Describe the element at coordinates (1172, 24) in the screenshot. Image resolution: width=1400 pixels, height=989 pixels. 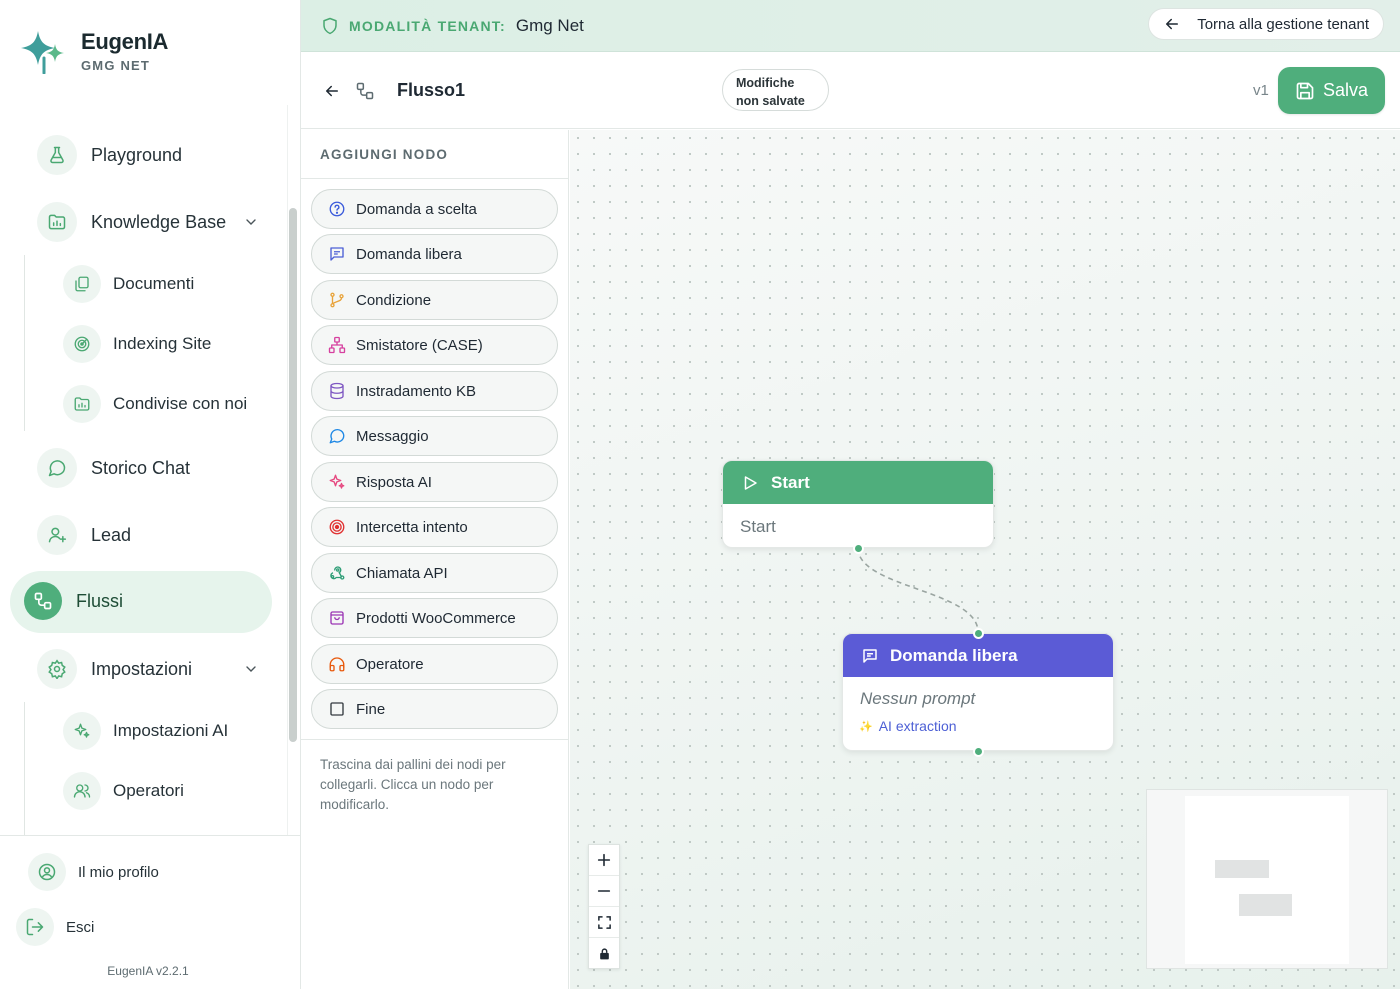
I see `arrow-left-icon` at that location.